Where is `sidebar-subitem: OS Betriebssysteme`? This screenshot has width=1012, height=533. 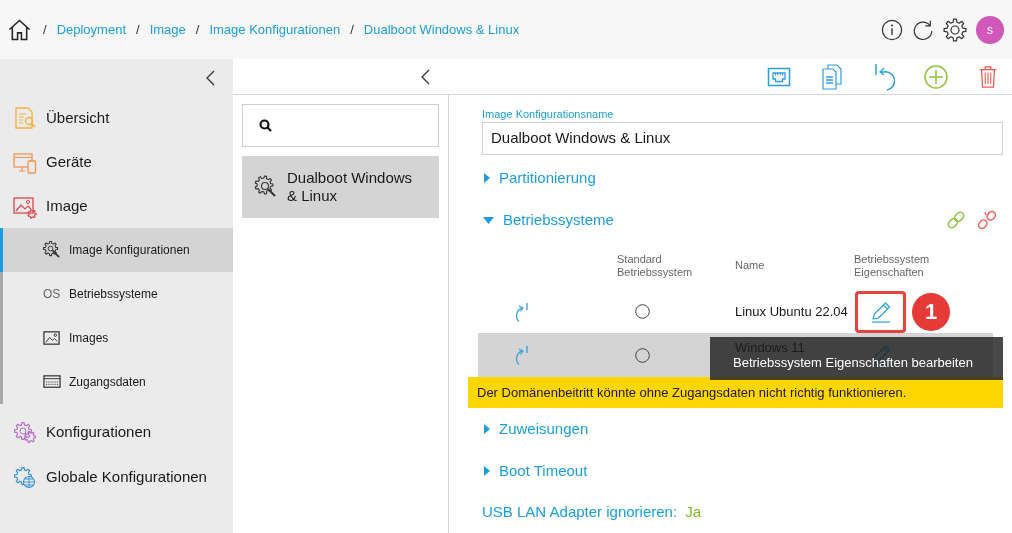 sidebar-subitem: OS Betriebssysteme is located at coordinates (116, 294).